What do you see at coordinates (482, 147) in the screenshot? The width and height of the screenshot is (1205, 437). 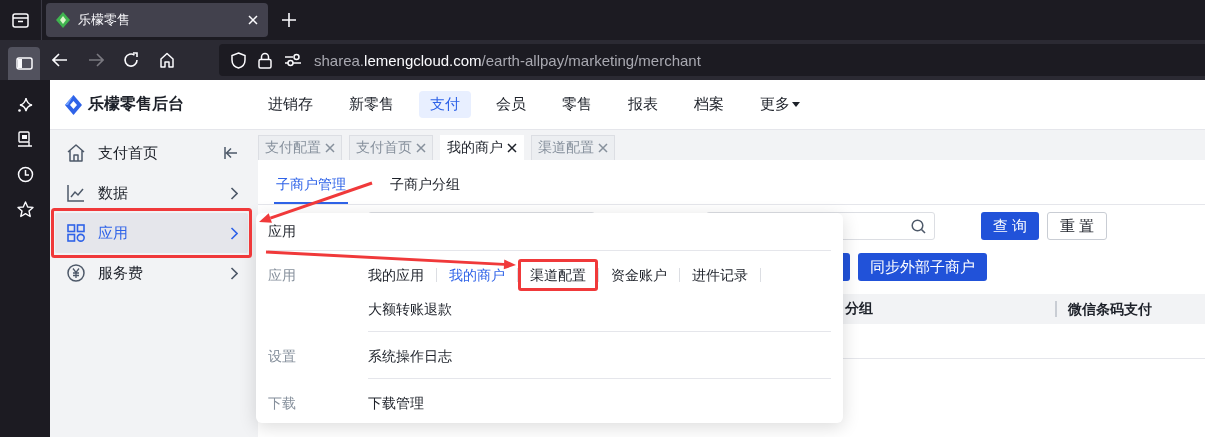 I see `page-tab: 我的商户` at bounding box center [482, 147].